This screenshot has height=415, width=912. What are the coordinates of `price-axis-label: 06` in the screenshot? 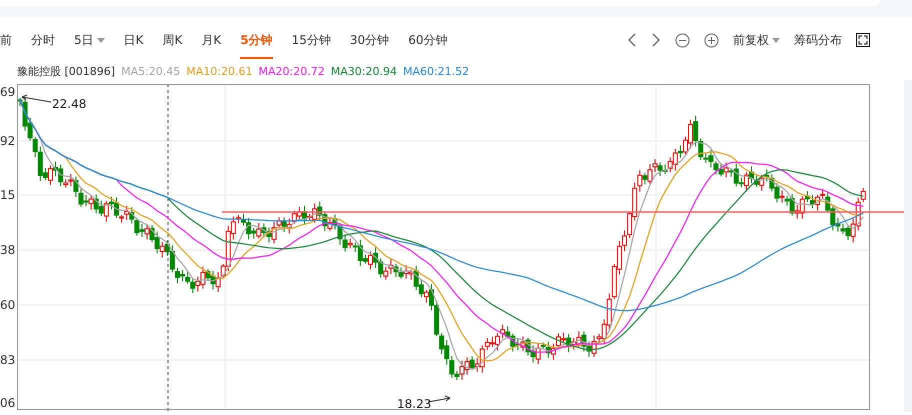 It's located at (8, 403).